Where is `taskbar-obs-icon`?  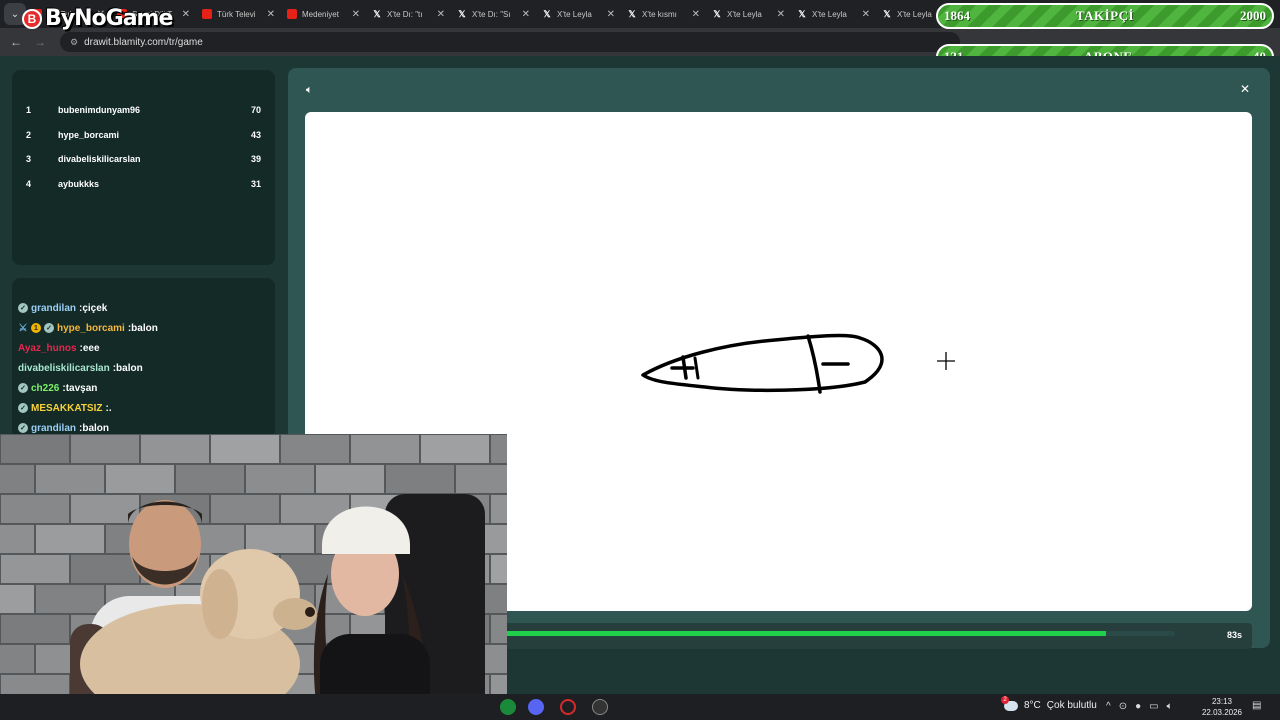 taskbar-obs-icon is located at coordinates (600, 707).